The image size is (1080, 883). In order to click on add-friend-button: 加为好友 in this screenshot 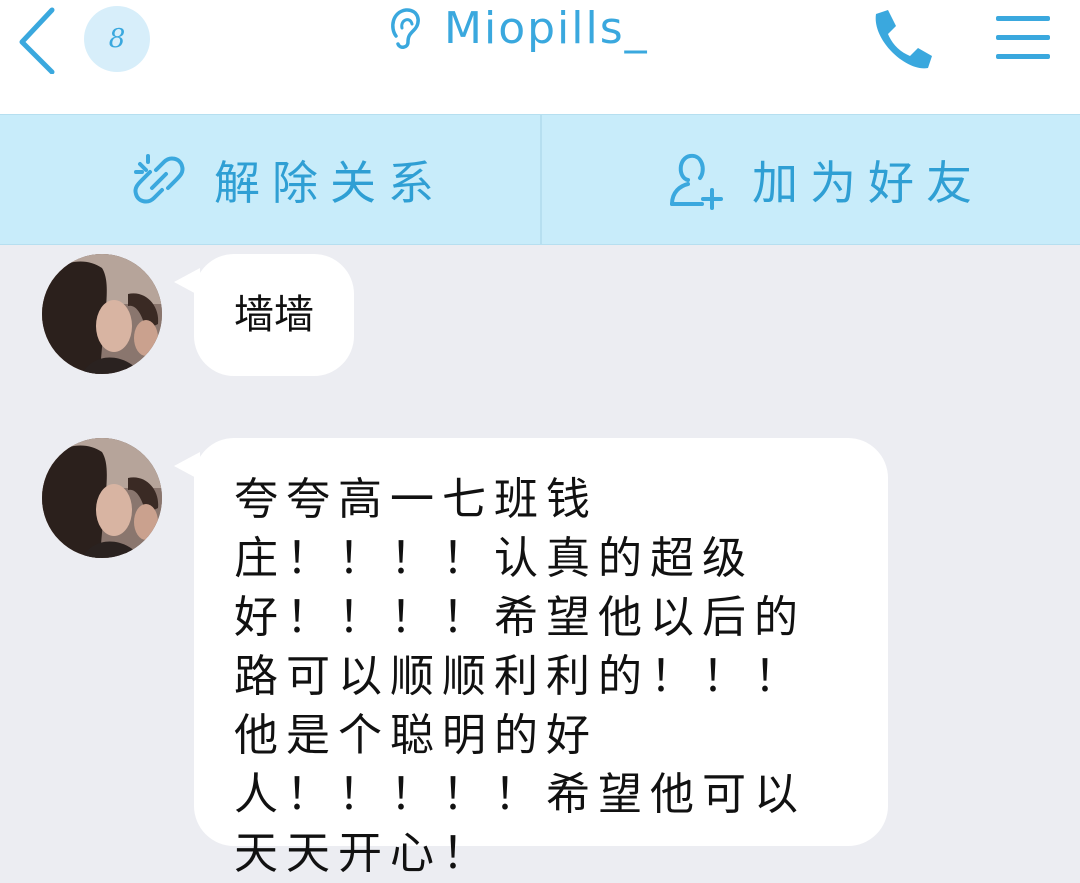, I will do `click(810, 180)`.